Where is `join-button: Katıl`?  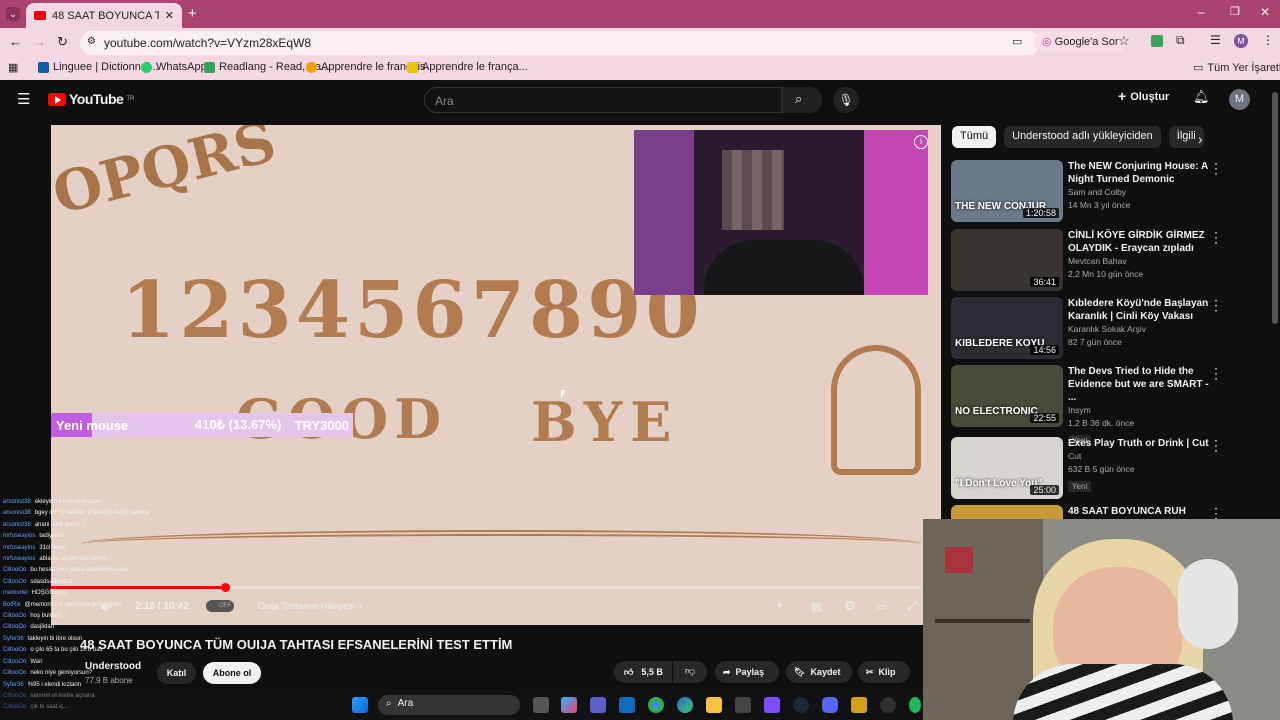
join-button: Katıl is located at coordinates (176, 673).